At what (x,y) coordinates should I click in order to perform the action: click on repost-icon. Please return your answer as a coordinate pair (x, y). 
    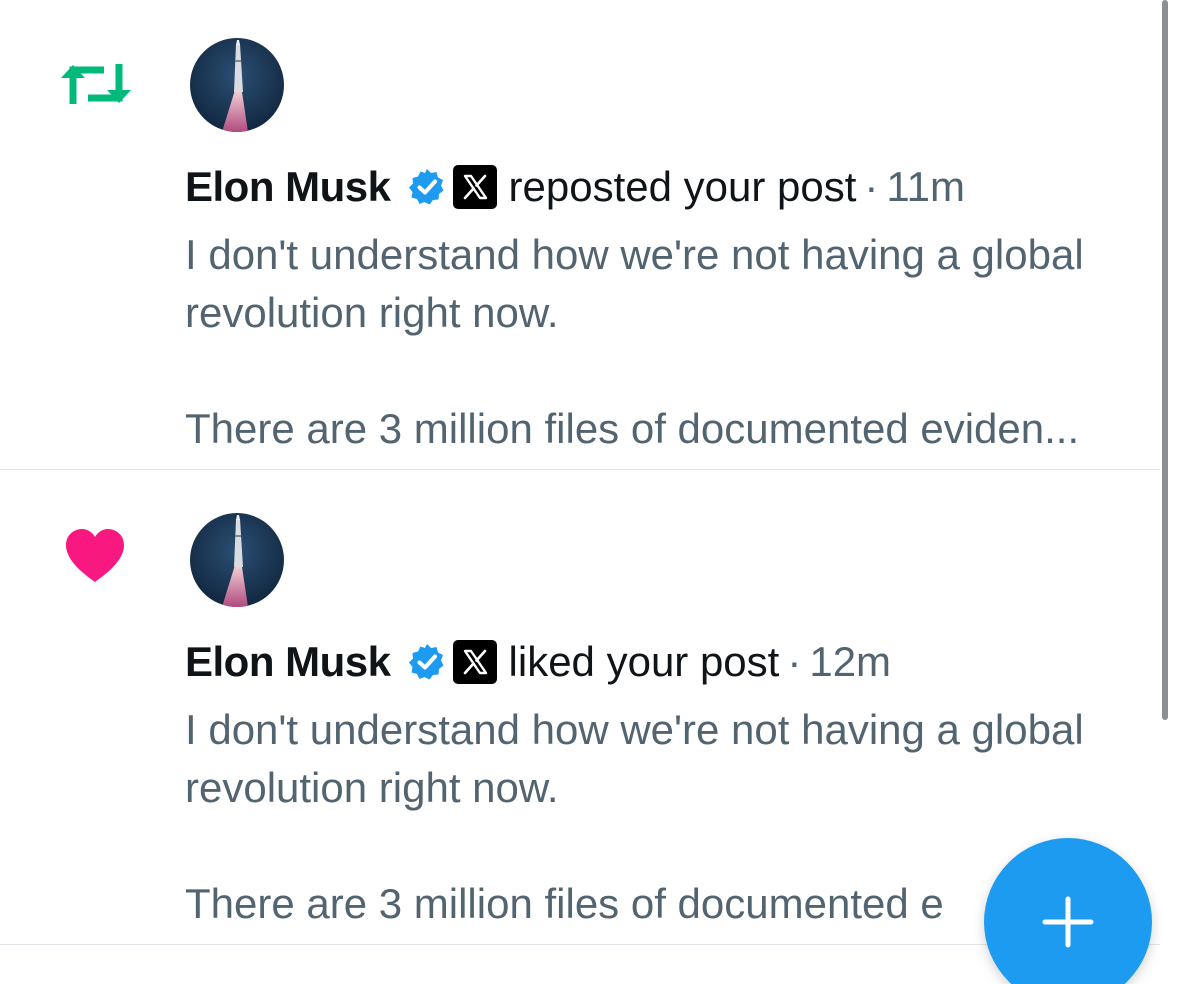
    Looking at the image, I should click on (96, 84).